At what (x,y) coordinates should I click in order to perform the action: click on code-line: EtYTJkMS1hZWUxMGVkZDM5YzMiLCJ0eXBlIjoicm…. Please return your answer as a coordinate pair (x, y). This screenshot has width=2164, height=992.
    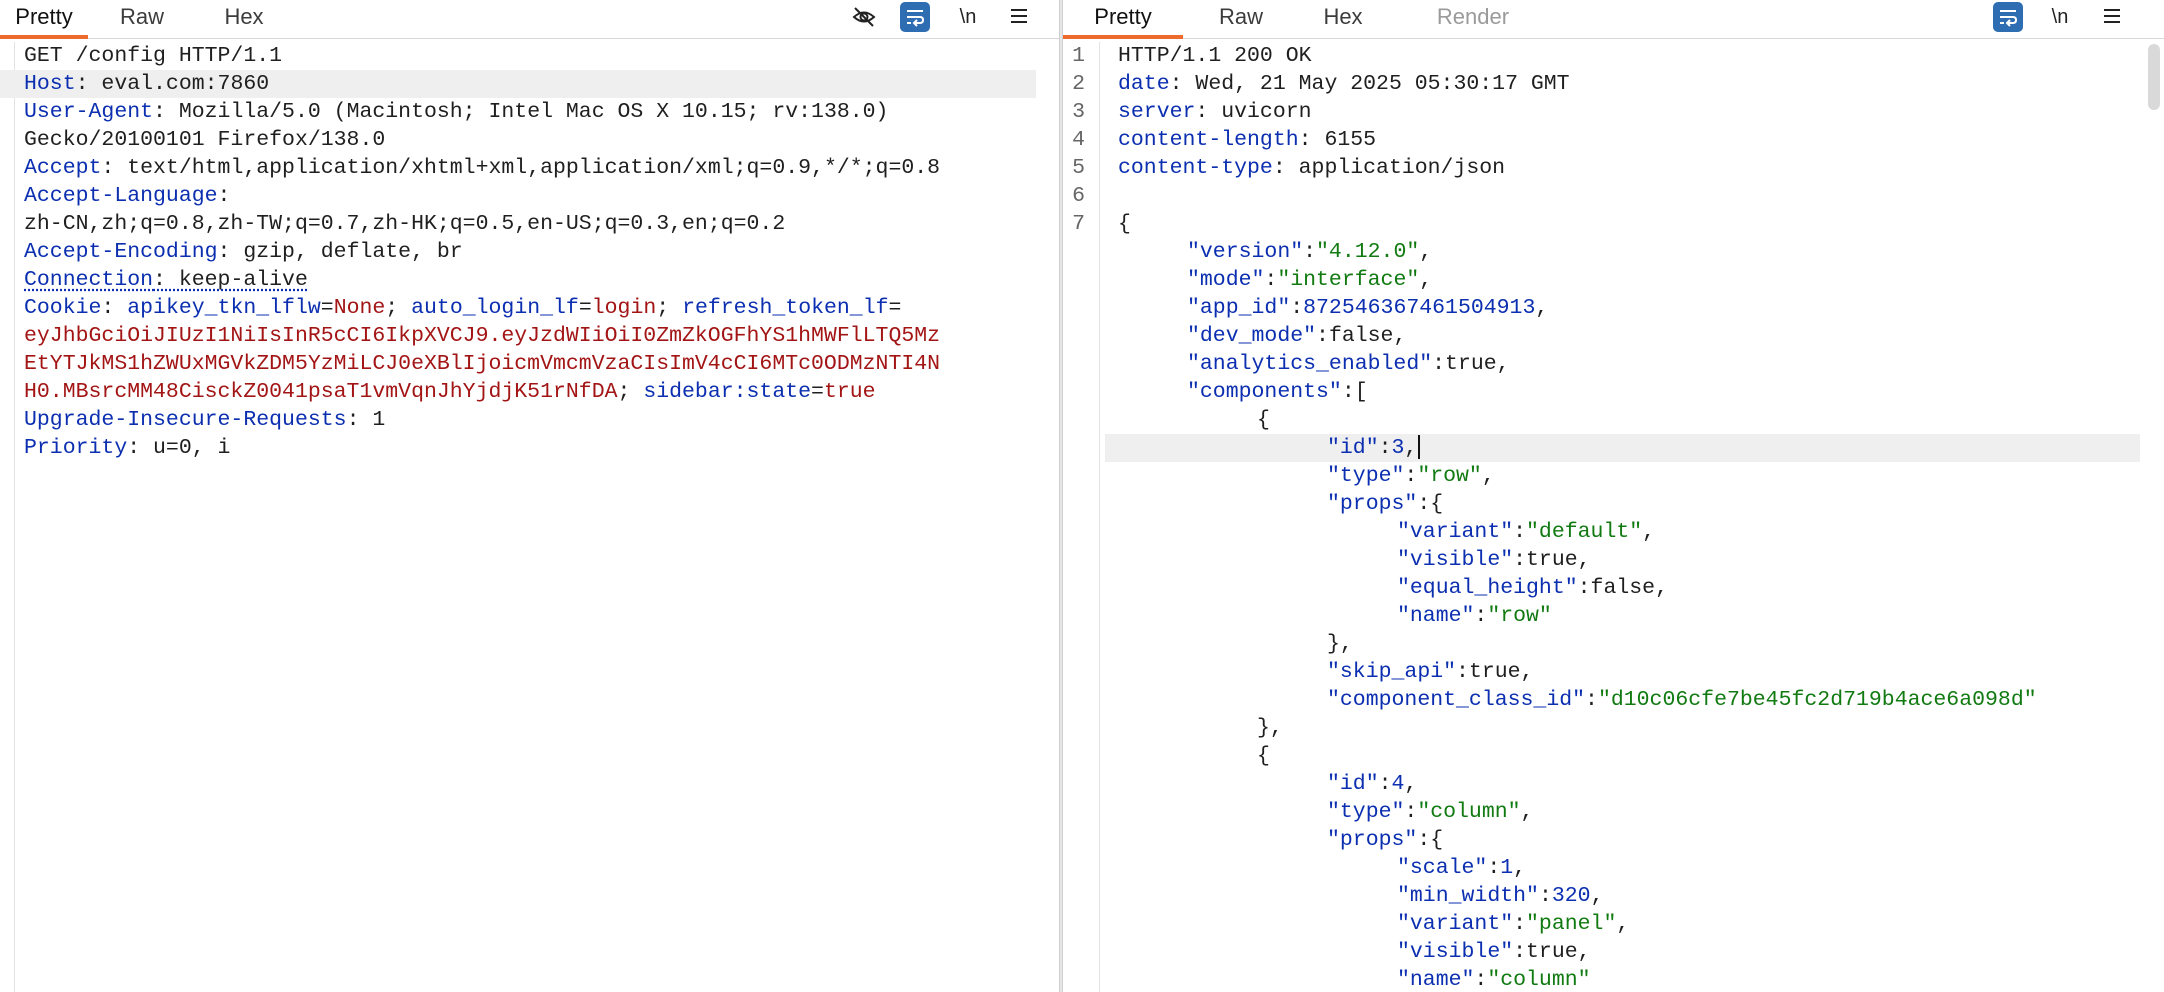
    Looking at the image, I should click on (482, 364).